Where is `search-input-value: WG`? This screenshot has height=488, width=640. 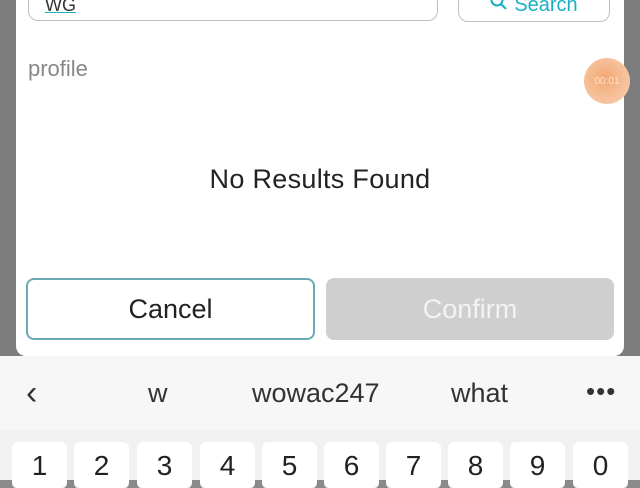
search-input-value: WG is located at coordinates (60, 7).